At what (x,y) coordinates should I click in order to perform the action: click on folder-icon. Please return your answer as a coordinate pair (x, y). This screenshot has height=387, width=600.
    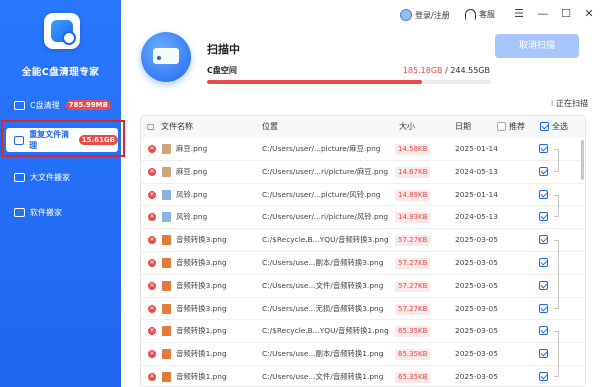
    Looking at the image, I should click on (19, 105).